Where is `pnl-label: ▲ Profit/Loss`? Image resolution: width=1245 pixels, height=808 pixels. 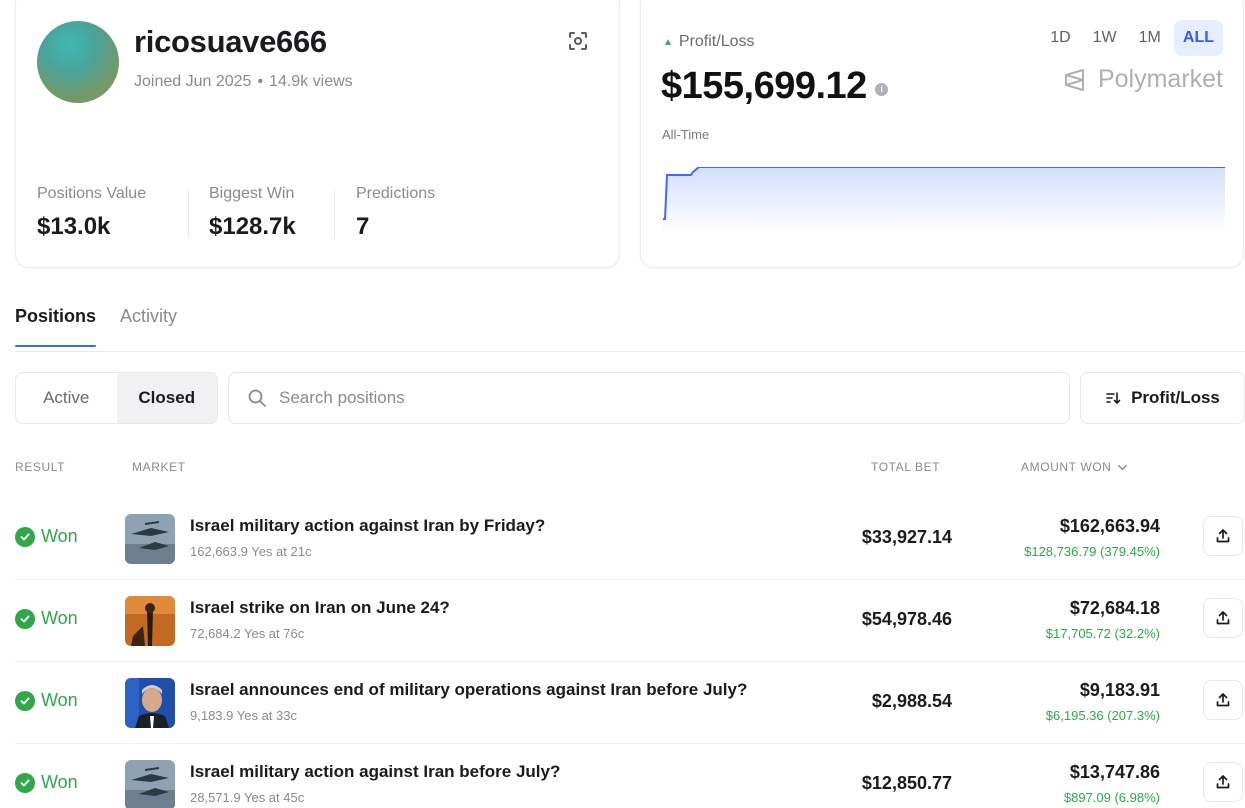
pnl-label: ▲ Profit/Loss is located at coordinates (709, 42).